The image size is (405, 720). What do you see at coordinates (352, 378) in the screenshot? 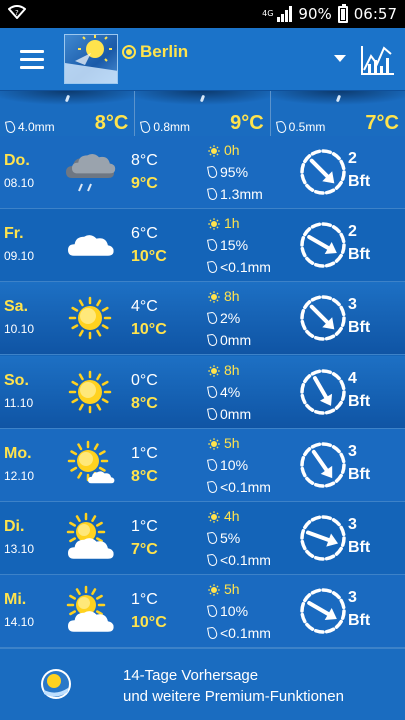
I see `wind-force: 4` at bounding box center [352, 378].